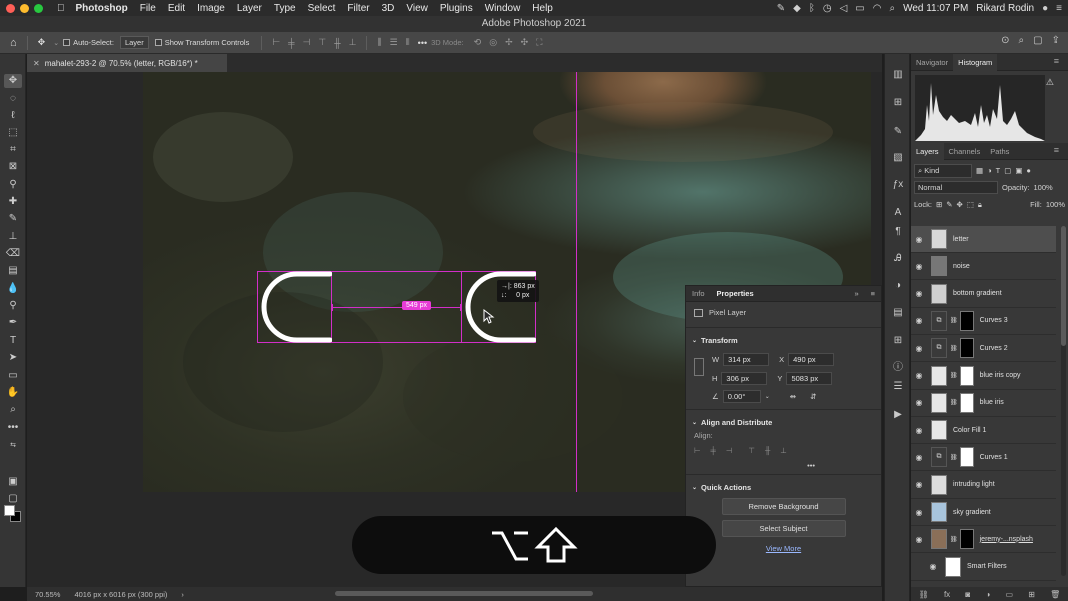  What do you see at coordinates (898, 313) in the screenshot?
I see `gradients-icon: ▤` at bounding box center [898, 313].